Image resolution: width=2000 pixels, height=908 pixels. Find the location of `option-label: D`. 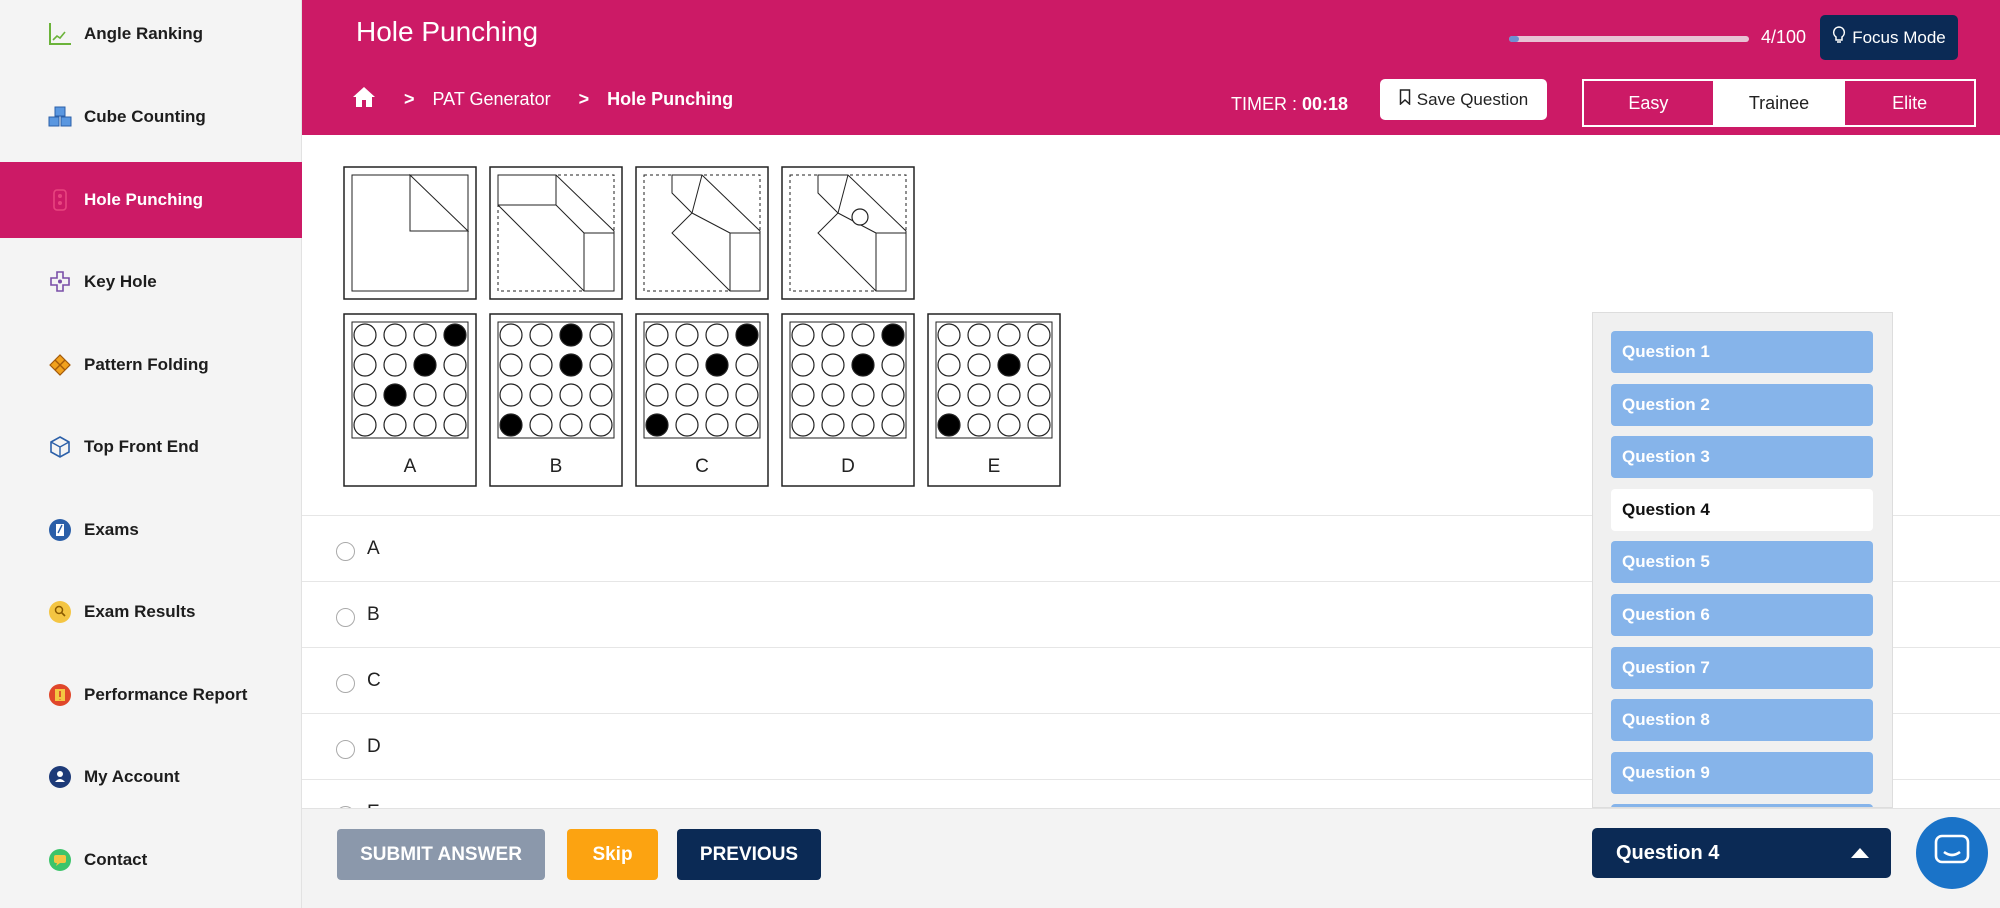

option-label: D is located at coordinates (374, 746).